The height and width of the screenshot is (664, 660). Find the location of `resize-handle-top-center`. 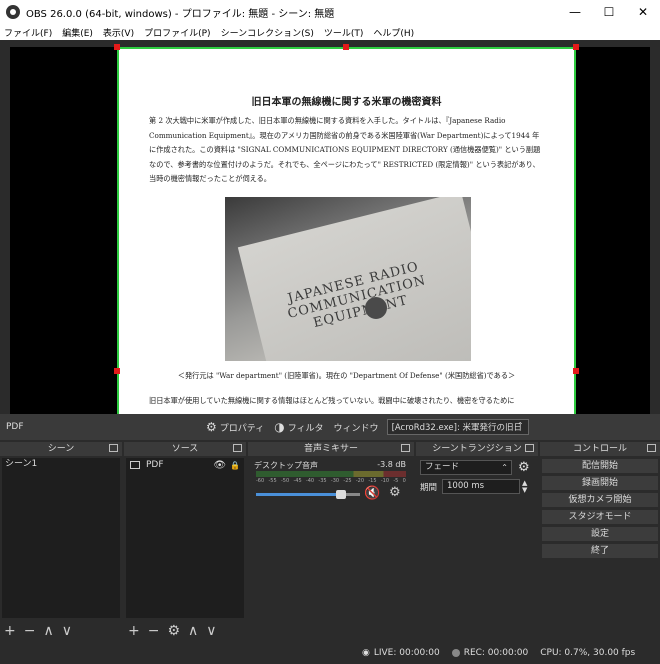

resize-handle-top-center is located at coordinates (346, 47).